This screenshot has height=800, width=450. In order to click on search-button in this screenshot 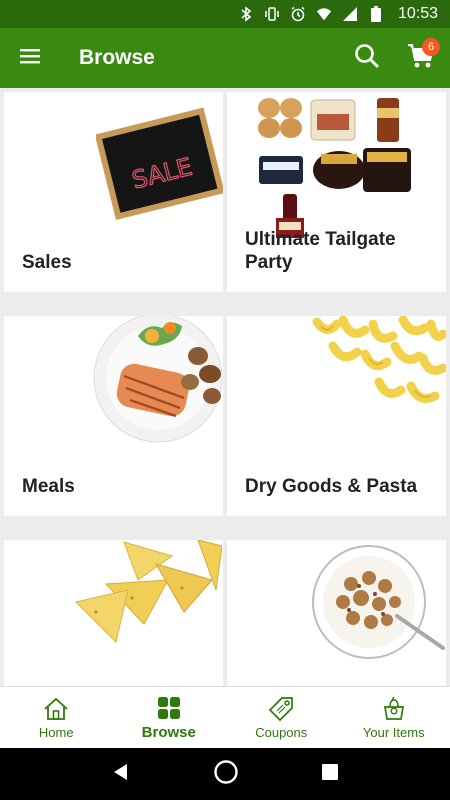, I will do `click(367, 58)`.